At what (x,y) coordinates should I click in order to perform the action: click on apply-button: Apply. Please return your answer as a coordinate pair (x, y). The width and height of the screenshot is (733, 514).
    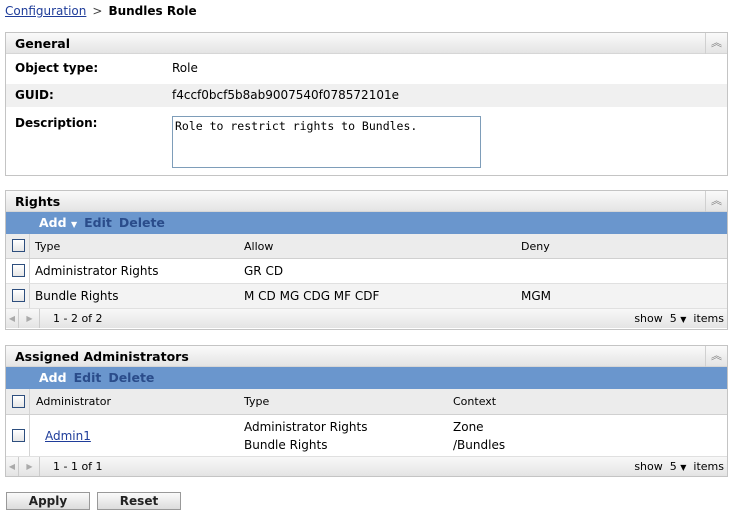
    Looking at the image, I should click on (48, 501).